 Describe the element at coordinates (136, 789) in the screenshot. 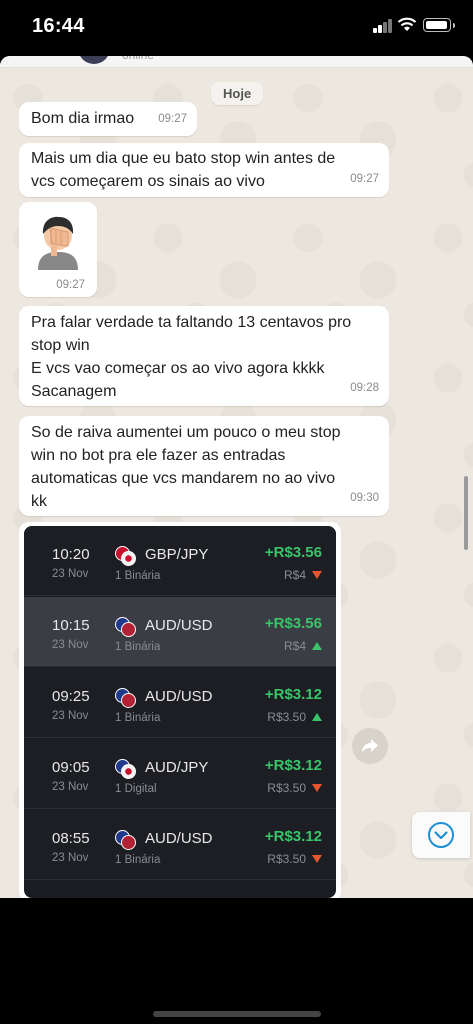

I see `trade-type: 1 Digital` at that location.